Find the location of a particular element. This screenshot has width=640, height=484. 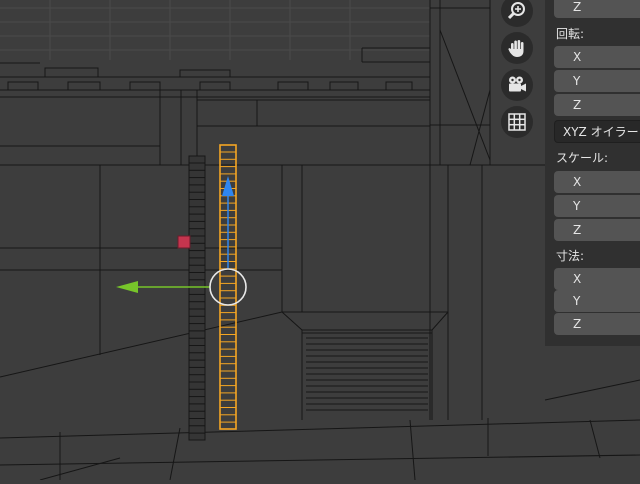

ortho-grid-icon is located at coordinates (517, 122).